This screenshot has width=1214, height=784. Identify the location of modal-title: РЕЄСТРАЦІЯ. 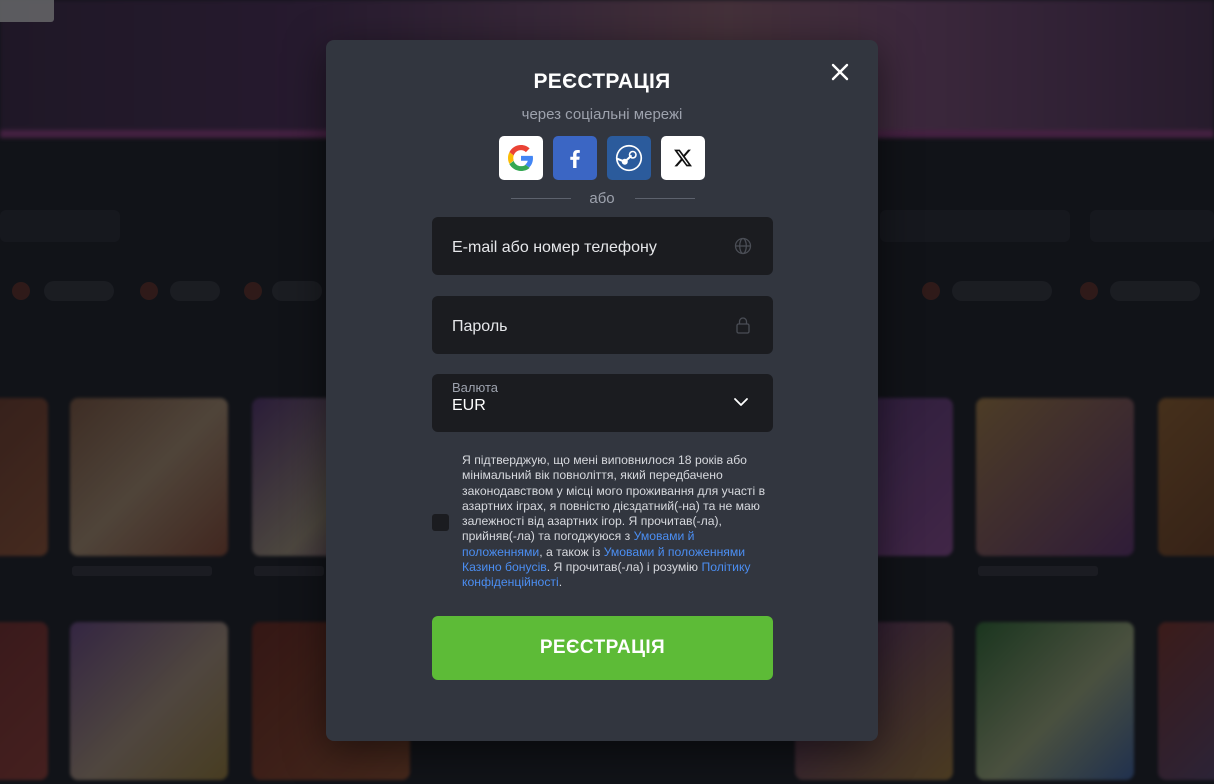
(602, 81).